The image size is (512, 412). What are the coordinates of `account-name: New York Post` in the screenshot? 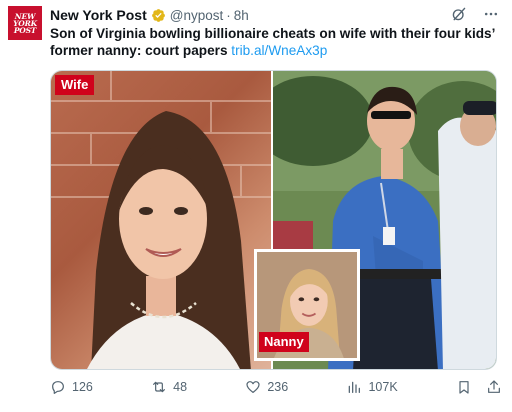 It's located at (98, 15).